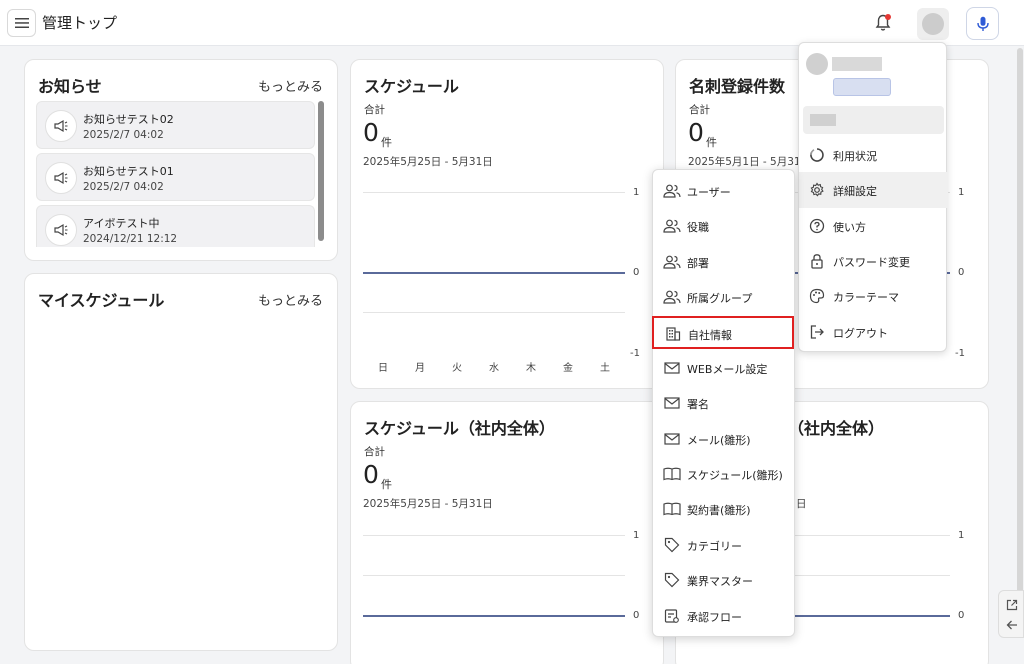 The image size is (1024, 664). Describe the element at coordinates (855, 191) in the screenshot. I see `menu-item-label: 詳細設定` at that location.